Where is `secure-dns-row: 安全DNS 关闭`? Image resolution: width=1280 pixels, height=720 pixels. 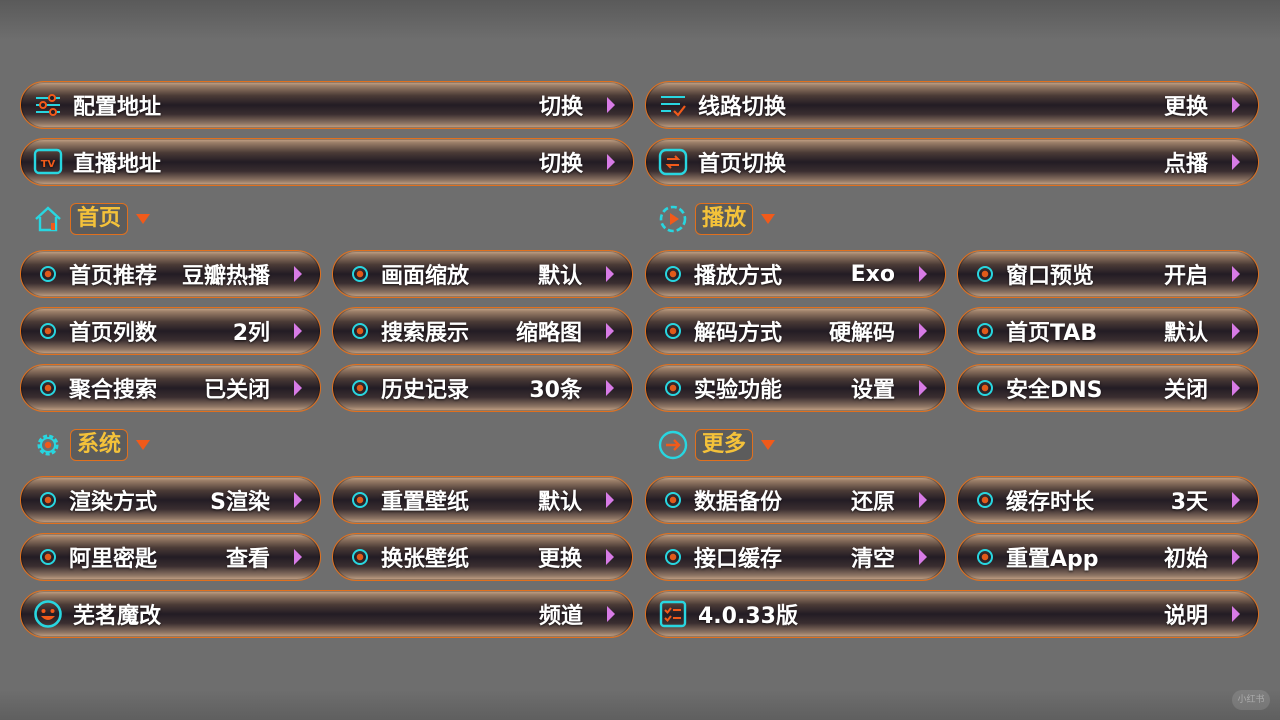
secure-dns-row: 安全DNS 关闭 is located at coordinates (1108, 388).